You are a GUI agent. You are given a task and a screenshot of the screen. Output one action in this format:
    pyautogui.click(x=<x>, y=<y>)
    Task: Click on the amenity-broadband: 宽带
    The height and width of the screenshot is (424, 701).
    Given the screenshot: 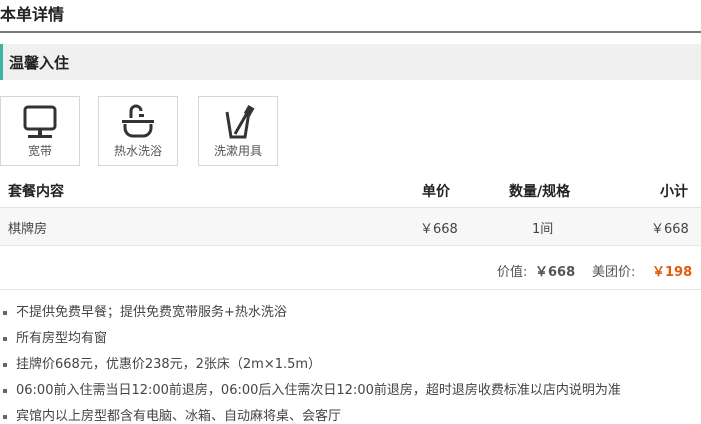 What is the action you would take?
    pyautogui.click(x=40, y=131)
    